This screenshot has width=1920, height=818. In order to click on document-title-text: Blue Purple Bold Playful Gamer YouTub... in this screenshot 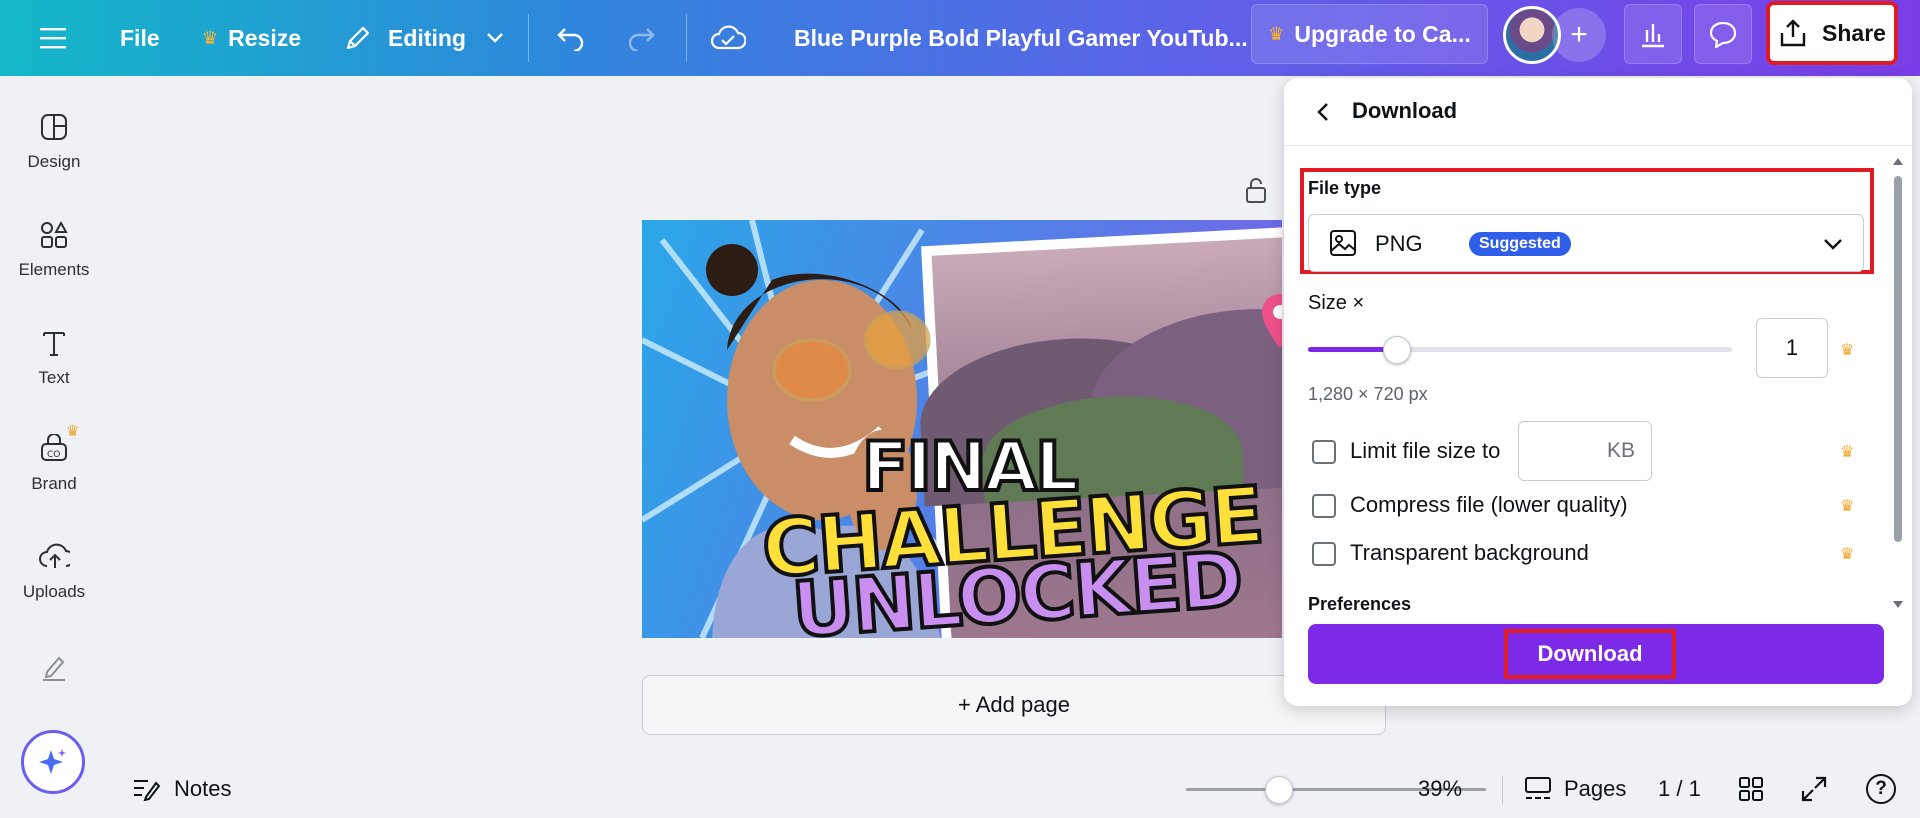, I will do `click(1021, 37)`.